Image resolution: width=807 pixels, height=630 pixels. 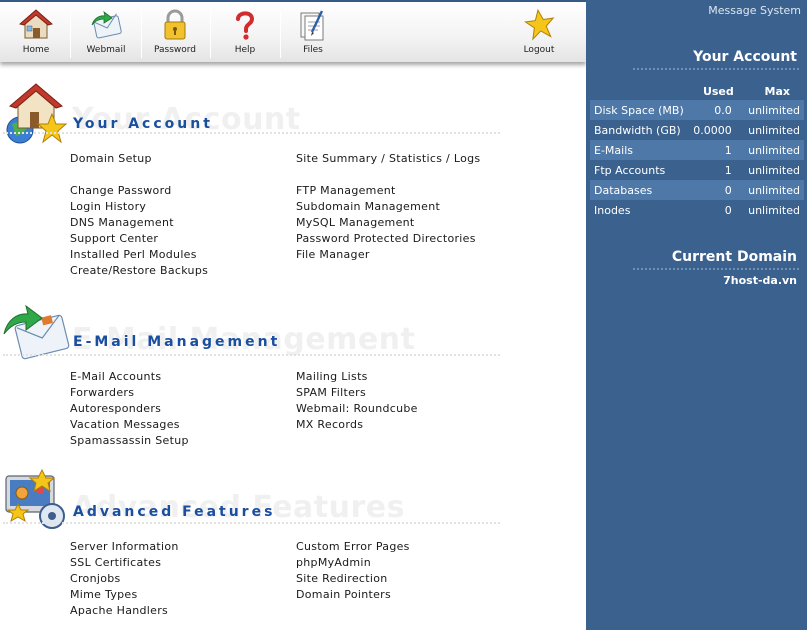 What do you see at coordinates (185, 547) in the screenshot?
I see `server-information-link: Server Information` at bounding box center [185, 547].